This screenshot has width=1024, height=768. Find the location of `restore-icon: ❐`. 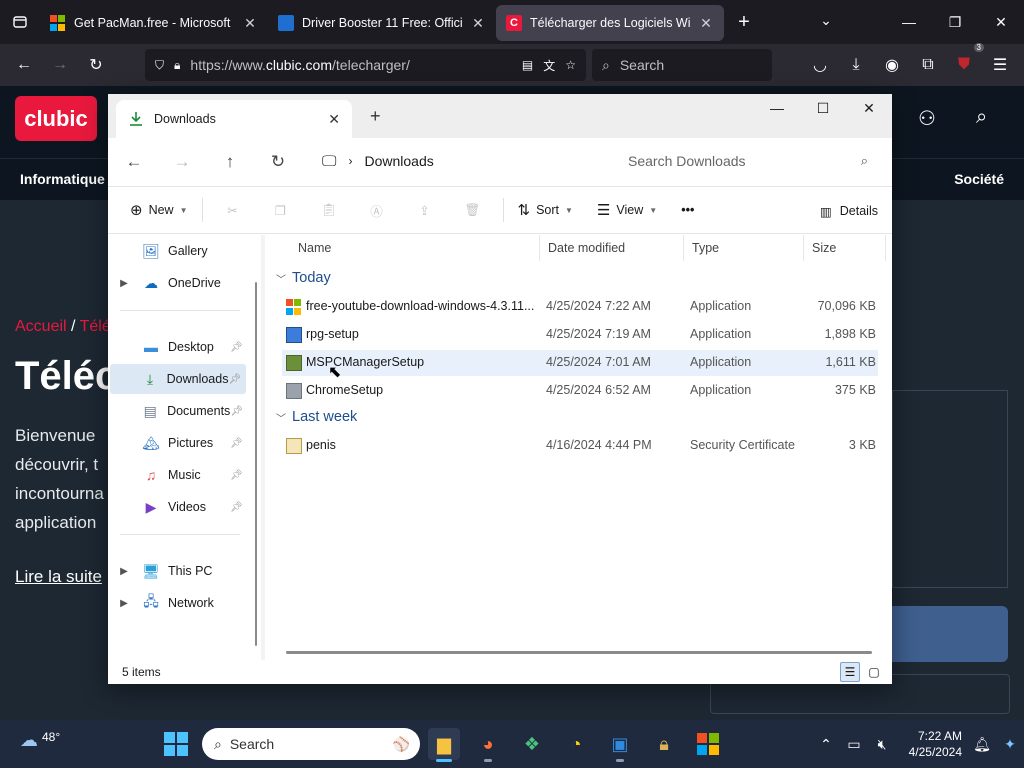

restore-icon: ❐ is located at coordinates (955, 22).